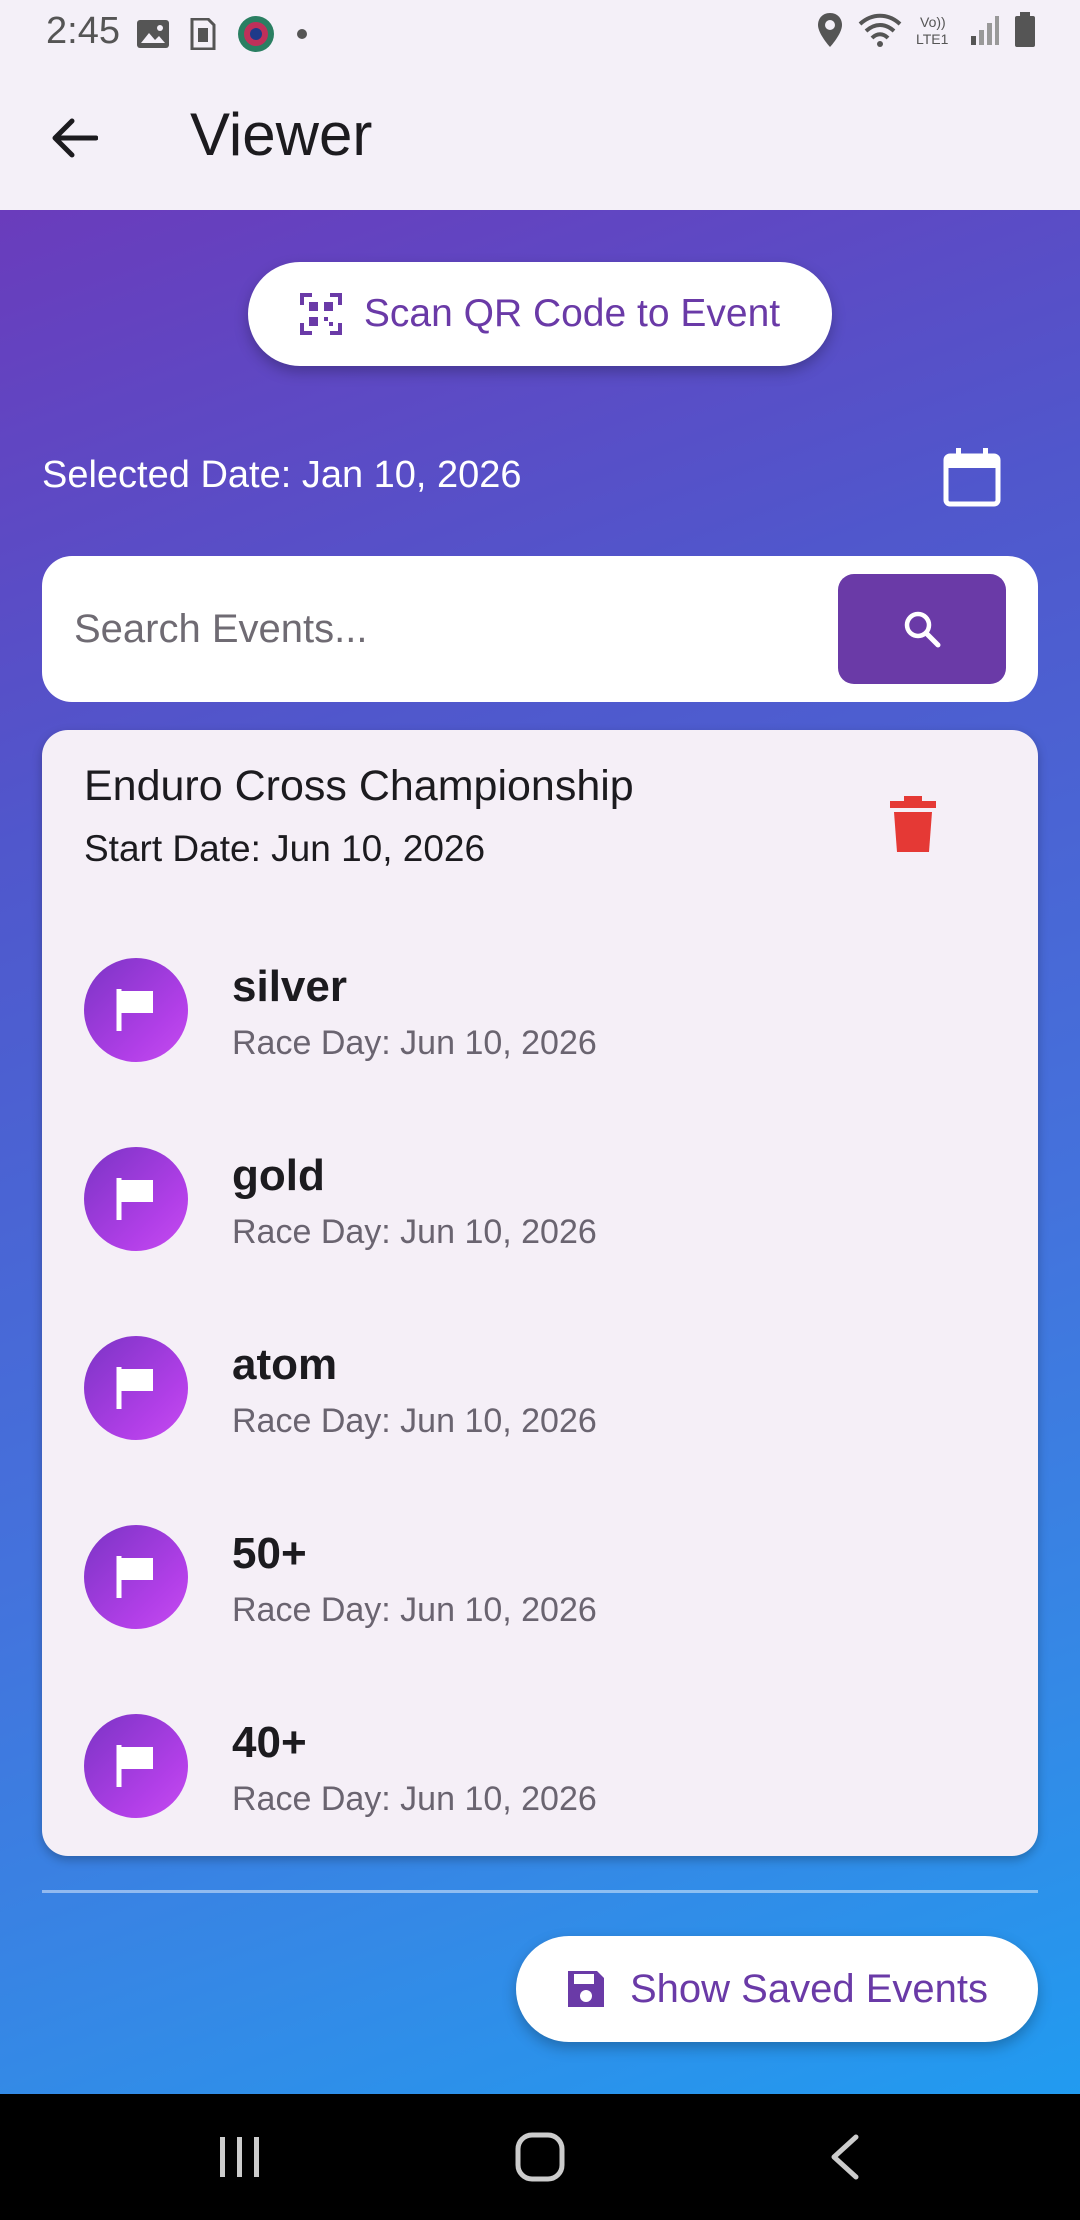 The width and height of the screenshot is (1080, 2220). Describe the element at coordinates (540, 1577) in the screenshot. I see `race-item: 50+ Race Day: Jun 10, 2026` at that location.